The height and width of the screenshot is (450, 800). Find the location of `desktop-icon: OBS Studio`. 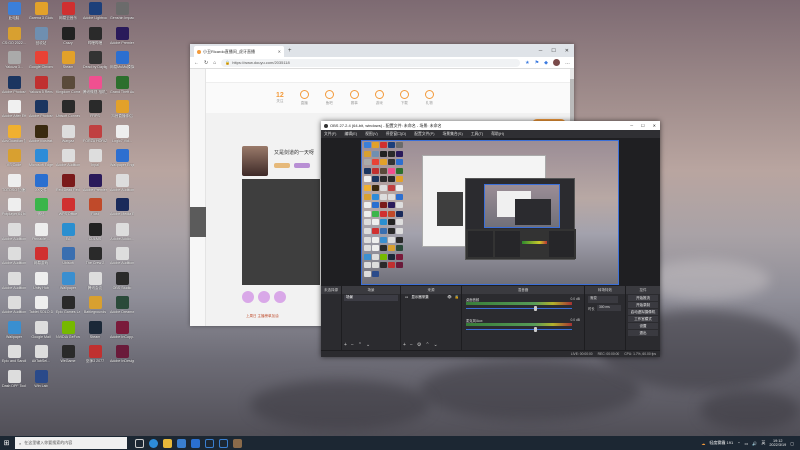

desktop-icon: OBS Studio is located at coordinates (122, 284).